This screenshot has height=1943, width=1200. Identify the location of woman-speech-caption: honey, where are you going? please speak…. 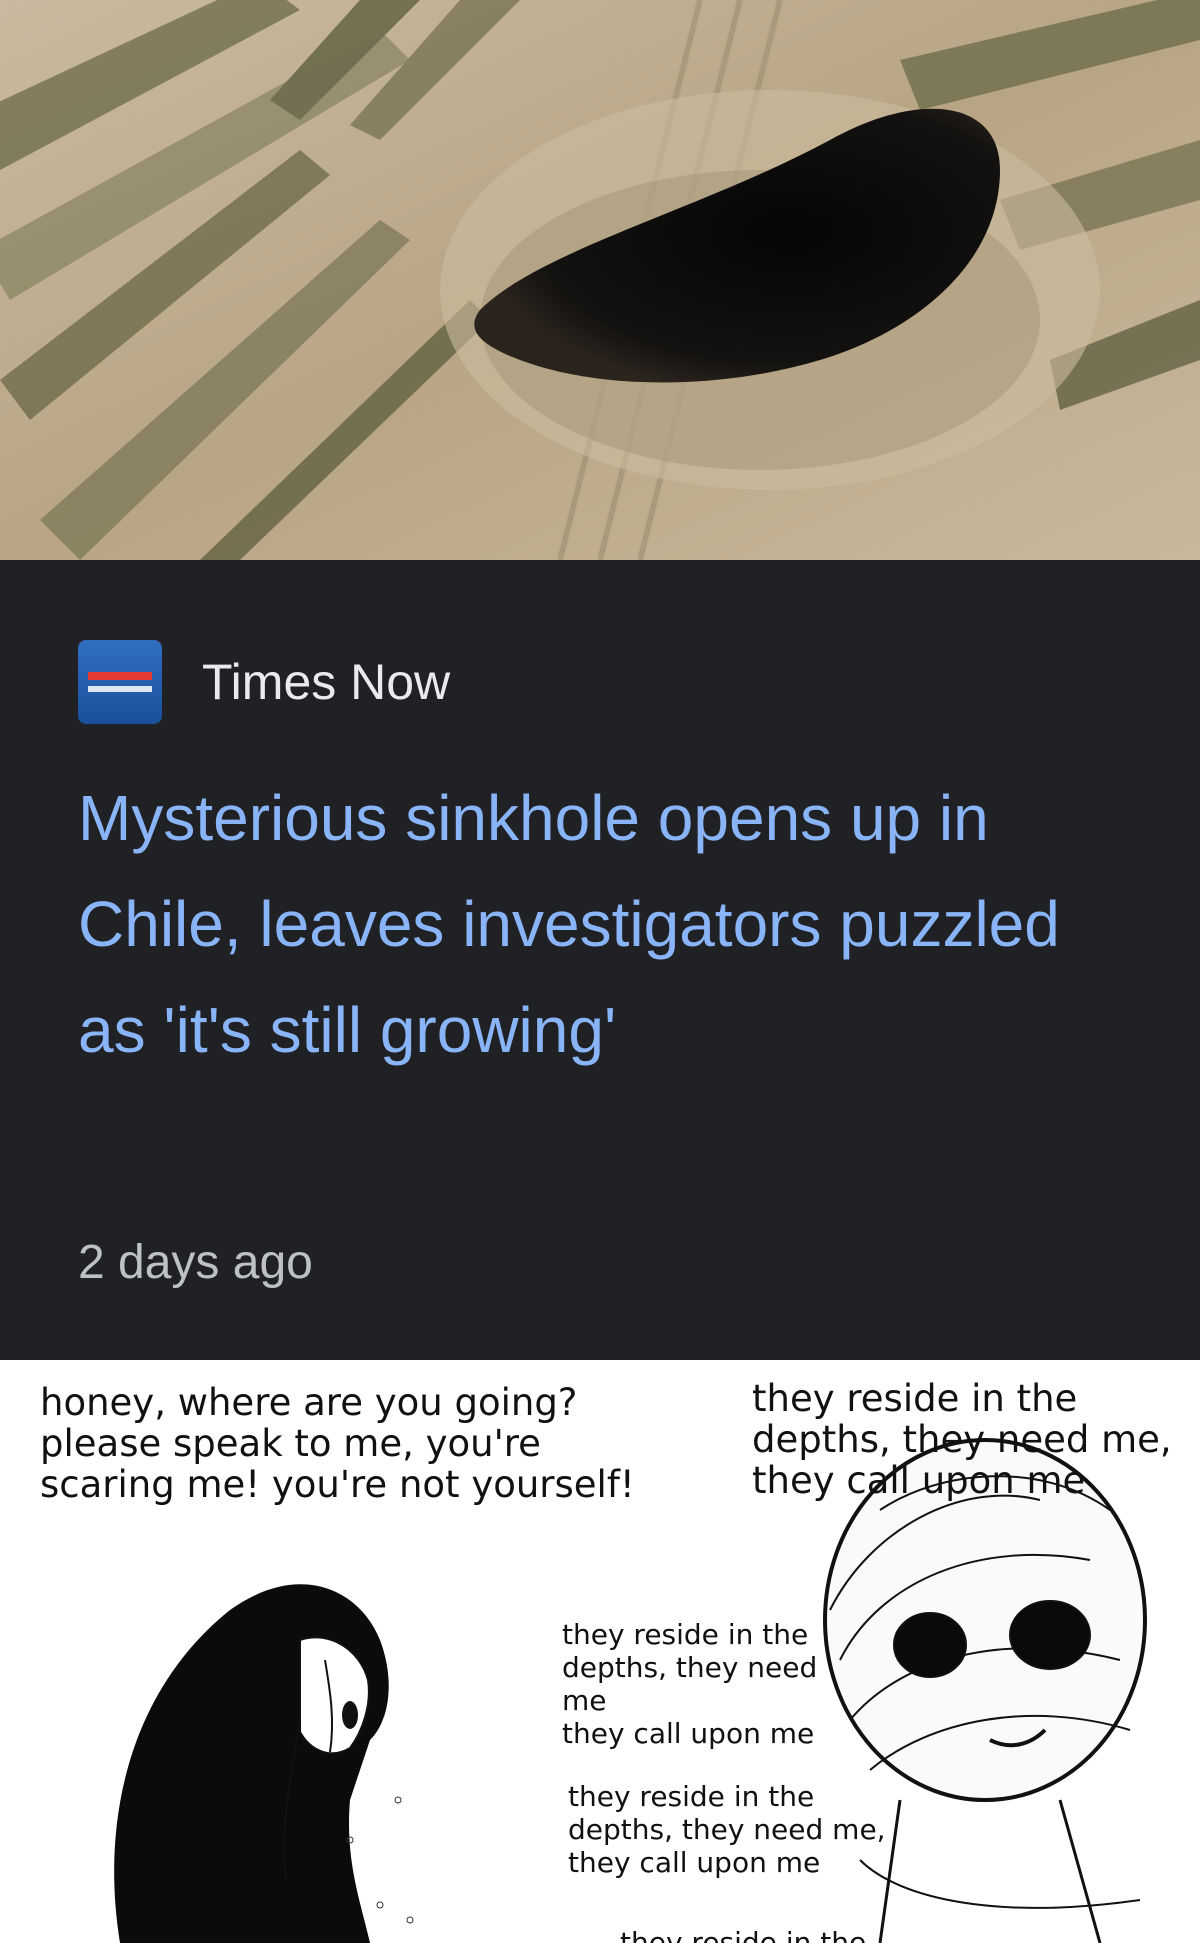
(337, 1443).